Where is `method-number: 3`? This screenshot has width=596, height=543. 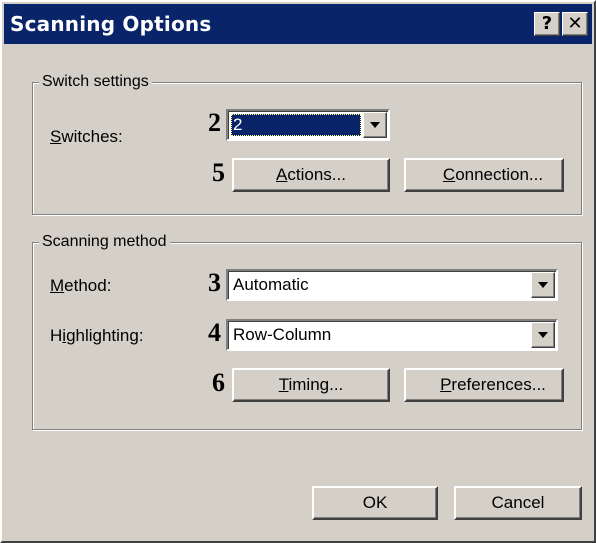
method-number: 3 is located at coordinates (214, 282).